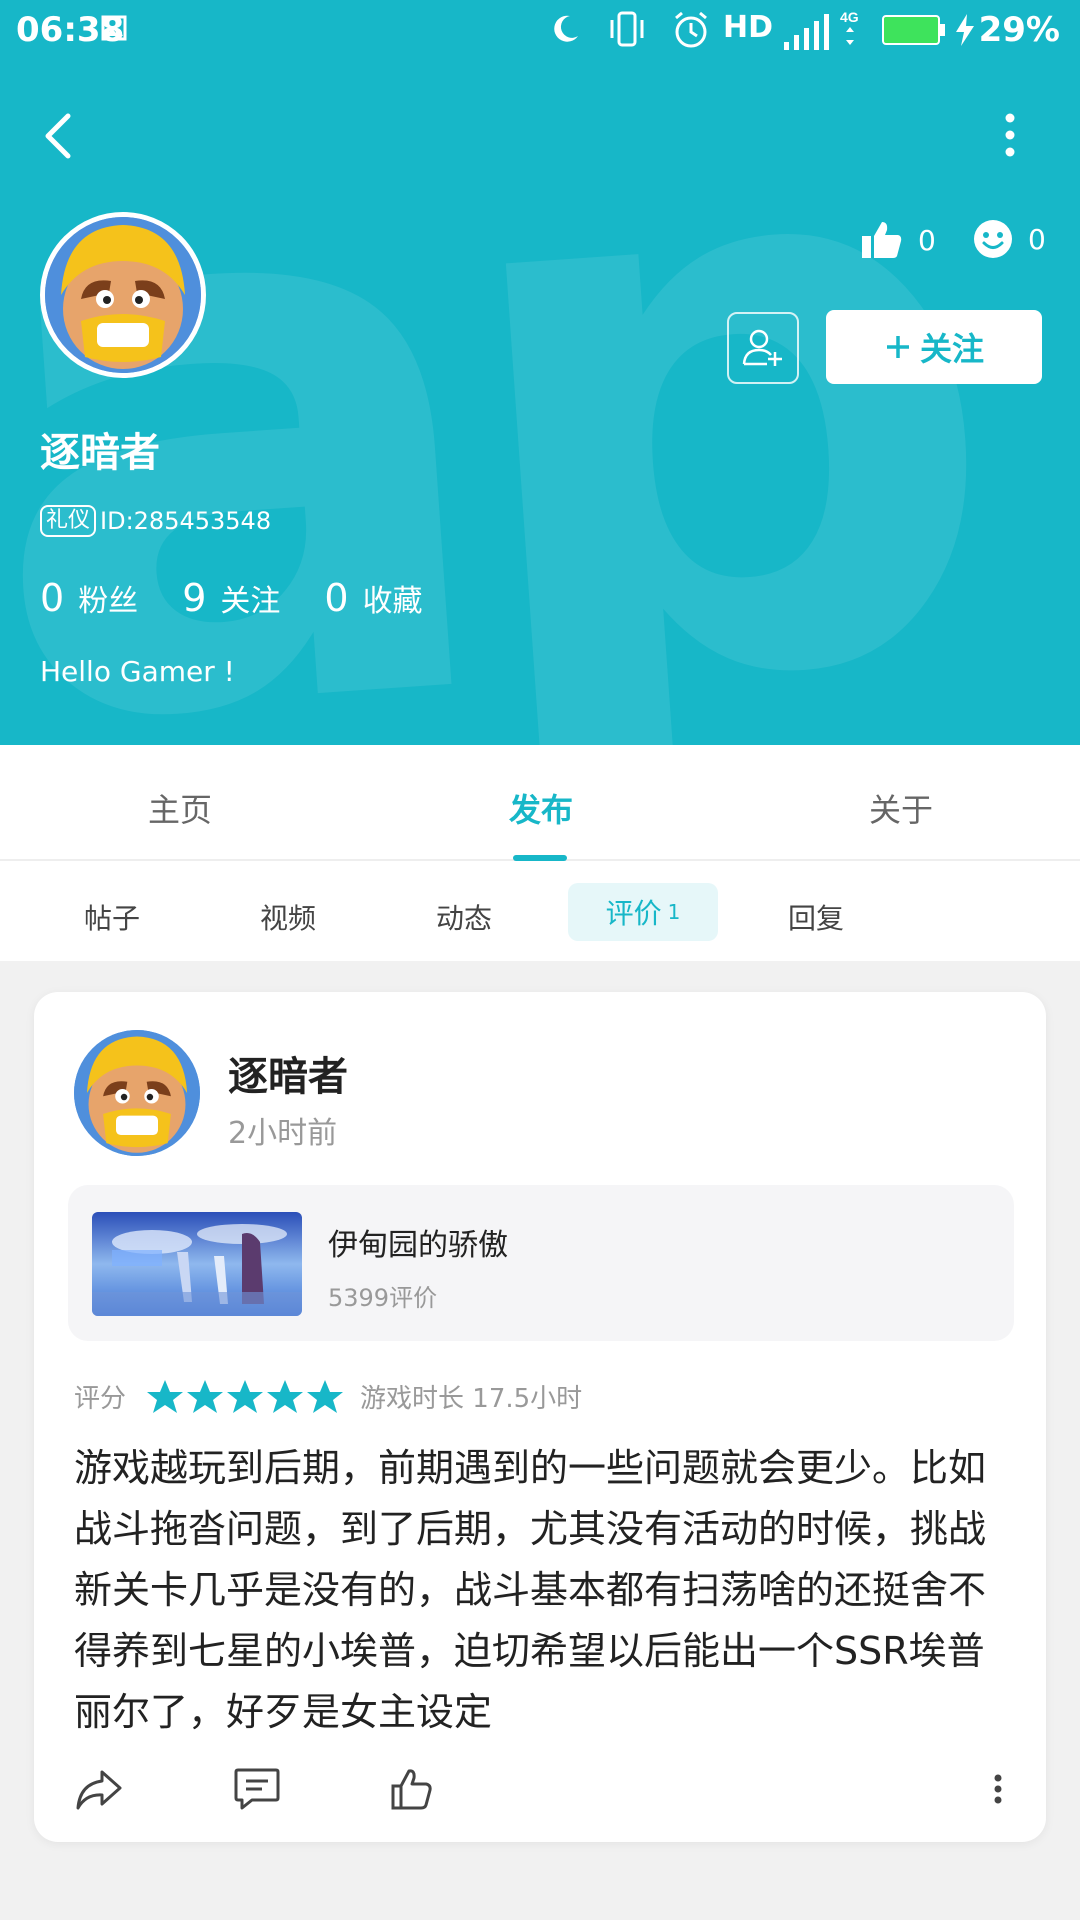 The width and height of the screenshot is (1080, 1920). Describe the element at coordinates (283, 1133) in the screenshot. I see `post-time: 2小时前` at that location.